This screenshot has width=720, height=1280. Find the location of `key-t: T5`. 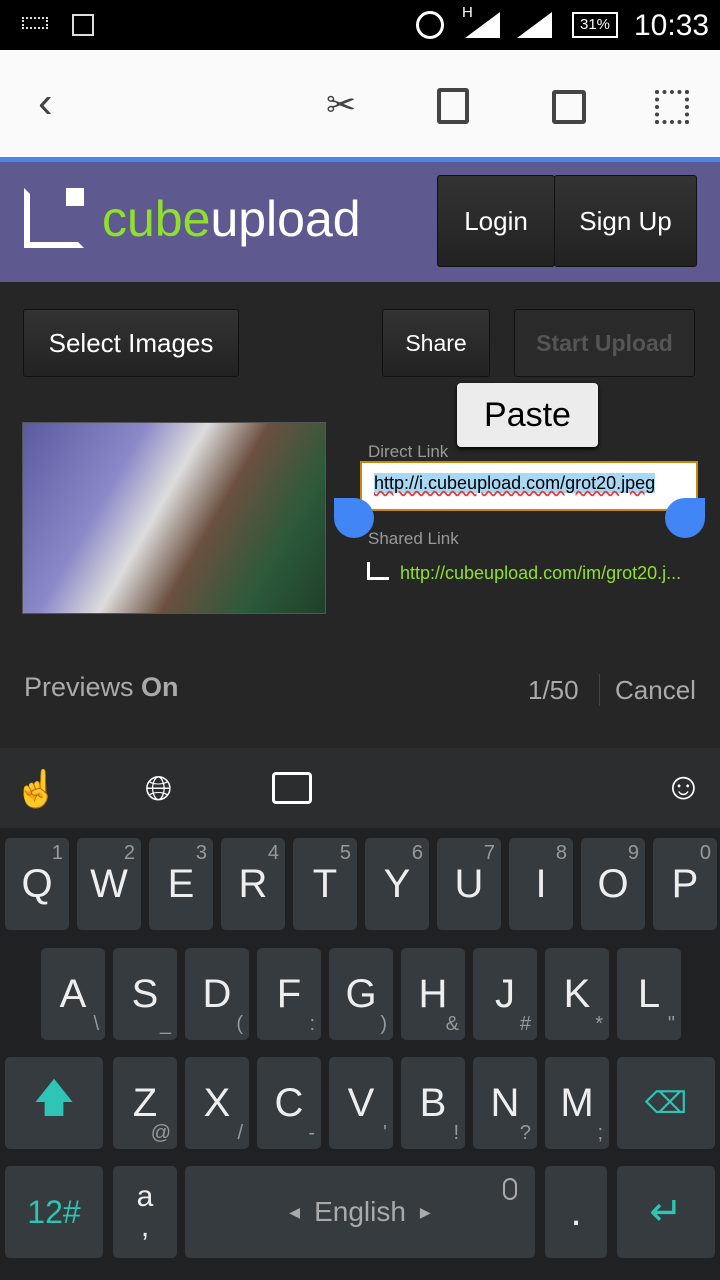

key-t: T5 is located at coordinates (325, 884).